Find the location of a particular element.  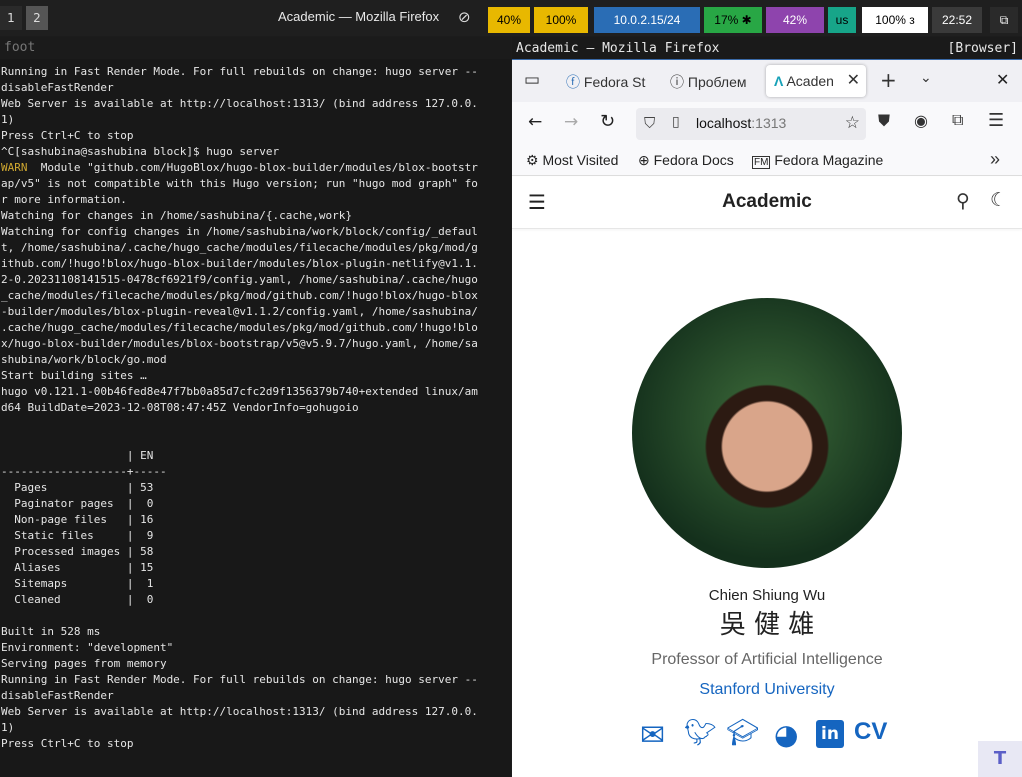

terminal-line: Press Ctrl+C to stop is located at coordinates (67, 743).